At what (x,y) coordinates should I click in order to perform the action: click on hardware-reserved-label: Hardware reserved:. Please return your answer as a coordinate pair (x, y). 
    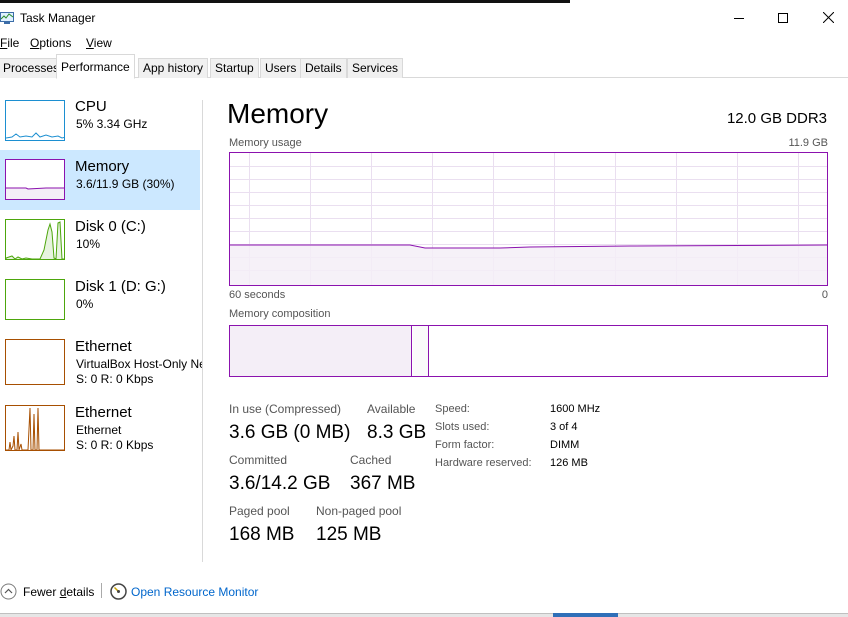
    Looking at the image, I should click on (483, 463).